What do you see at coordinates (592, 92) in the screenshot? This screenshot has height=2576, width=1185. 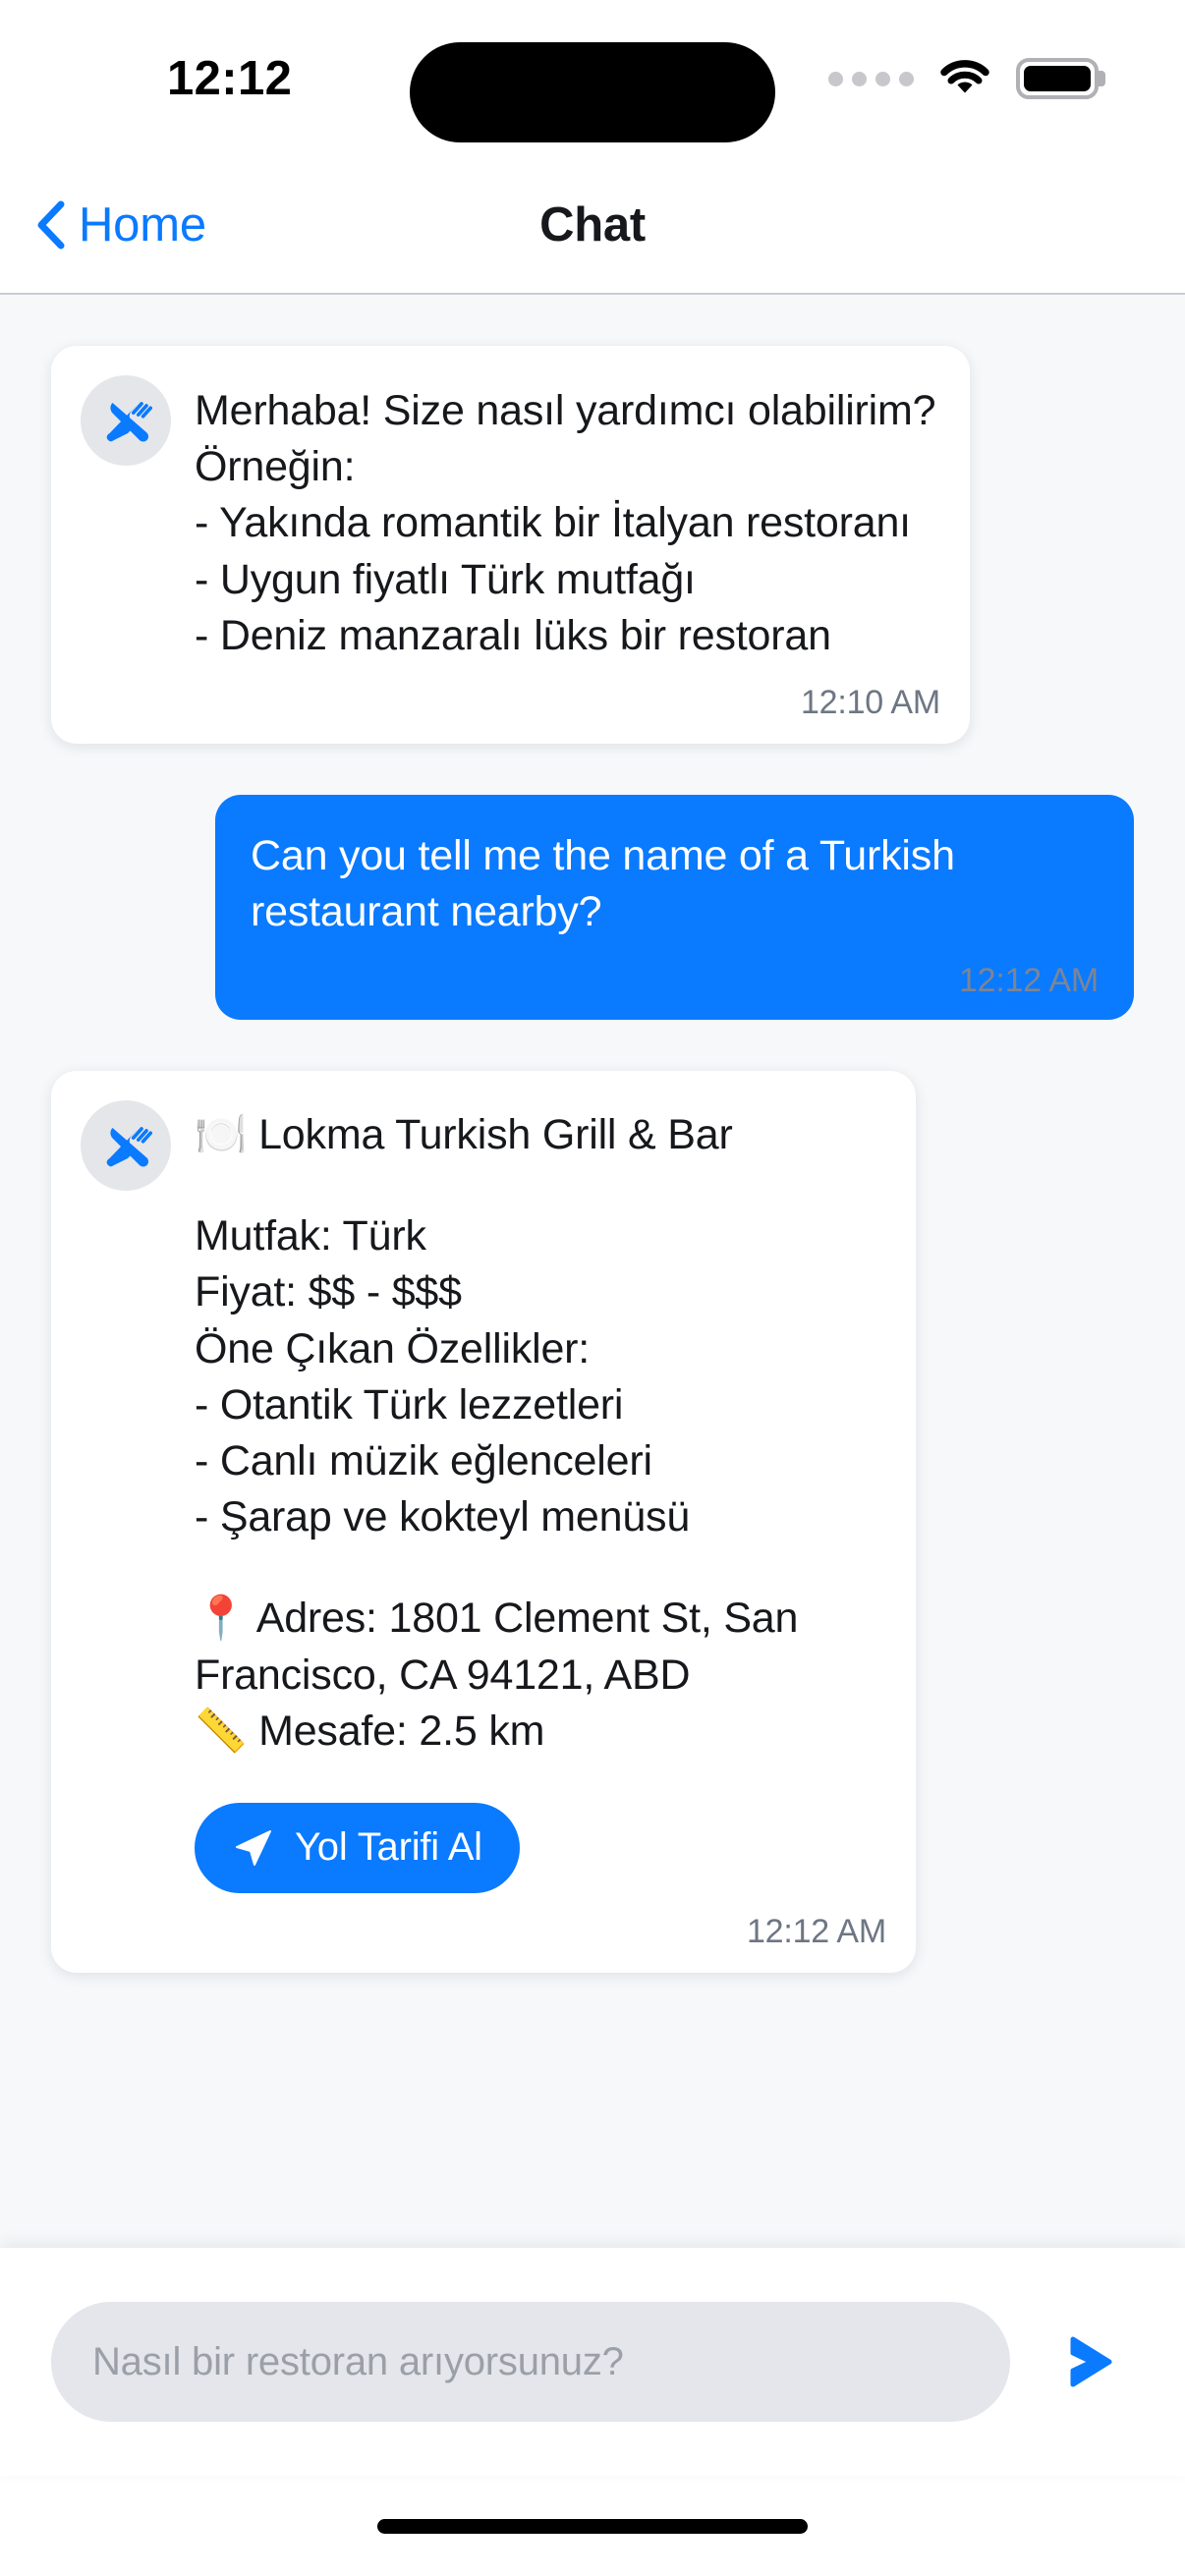 I see `dynamic-island` at bounding box center [592, 92].